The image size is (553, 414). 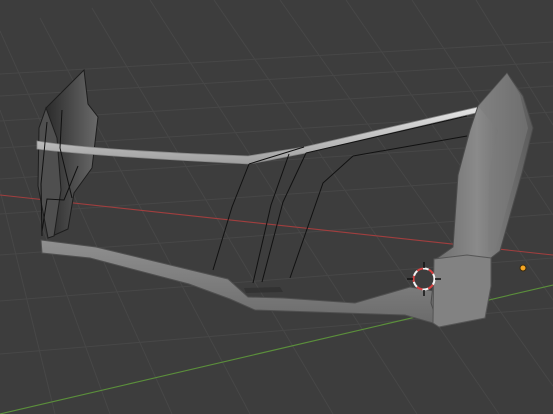 What do you see at coordinates (263, 290) in the screenshot?
I see `bottom-dark-notch` at bounding box center [263, 290].